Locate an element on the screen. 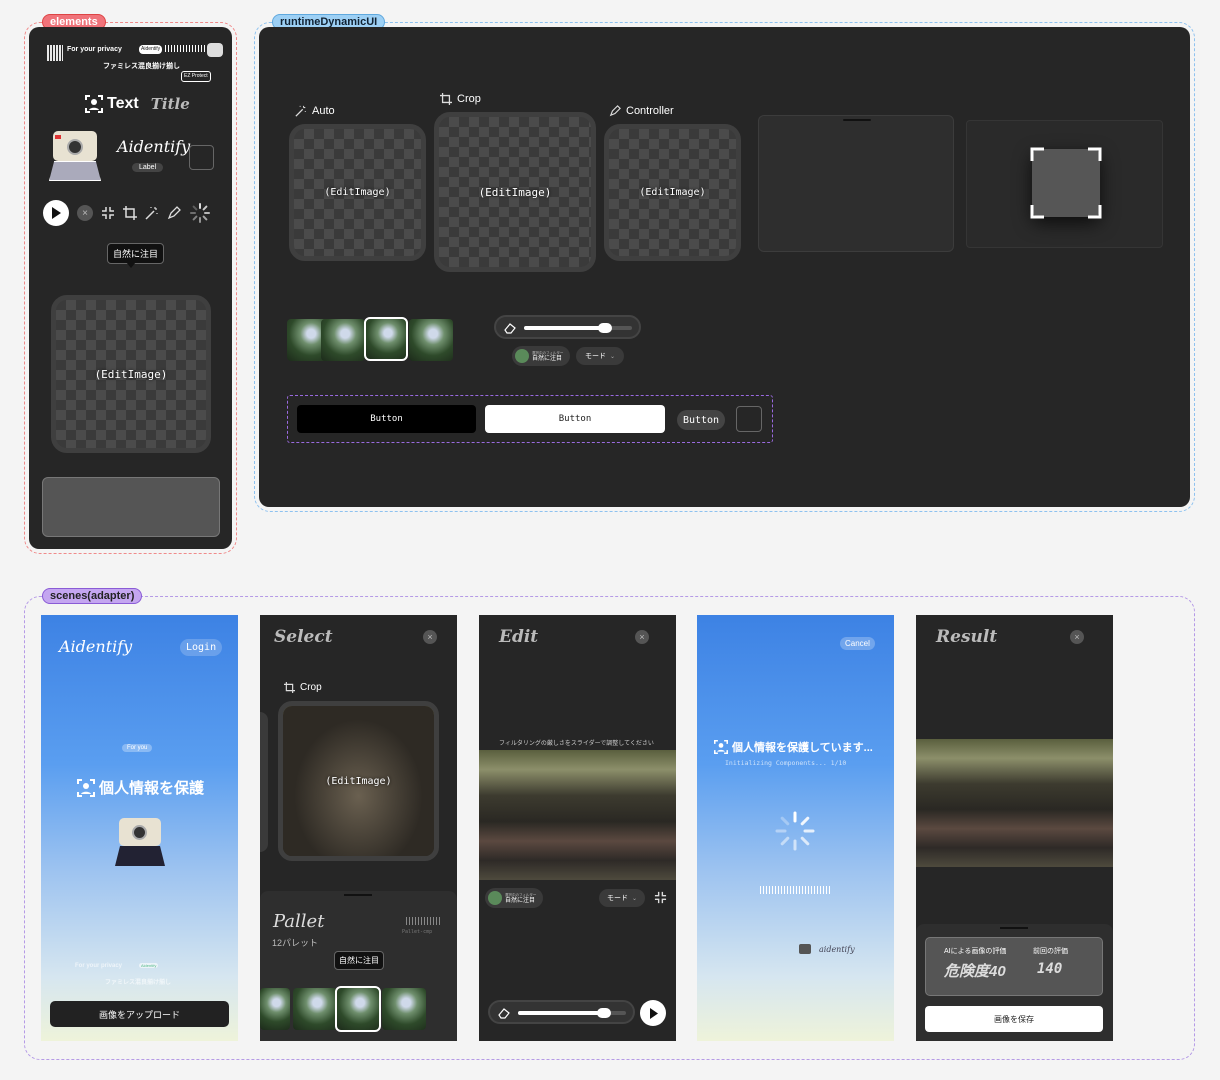  button-primary-dark: Button is located at coordinates (386, 419).